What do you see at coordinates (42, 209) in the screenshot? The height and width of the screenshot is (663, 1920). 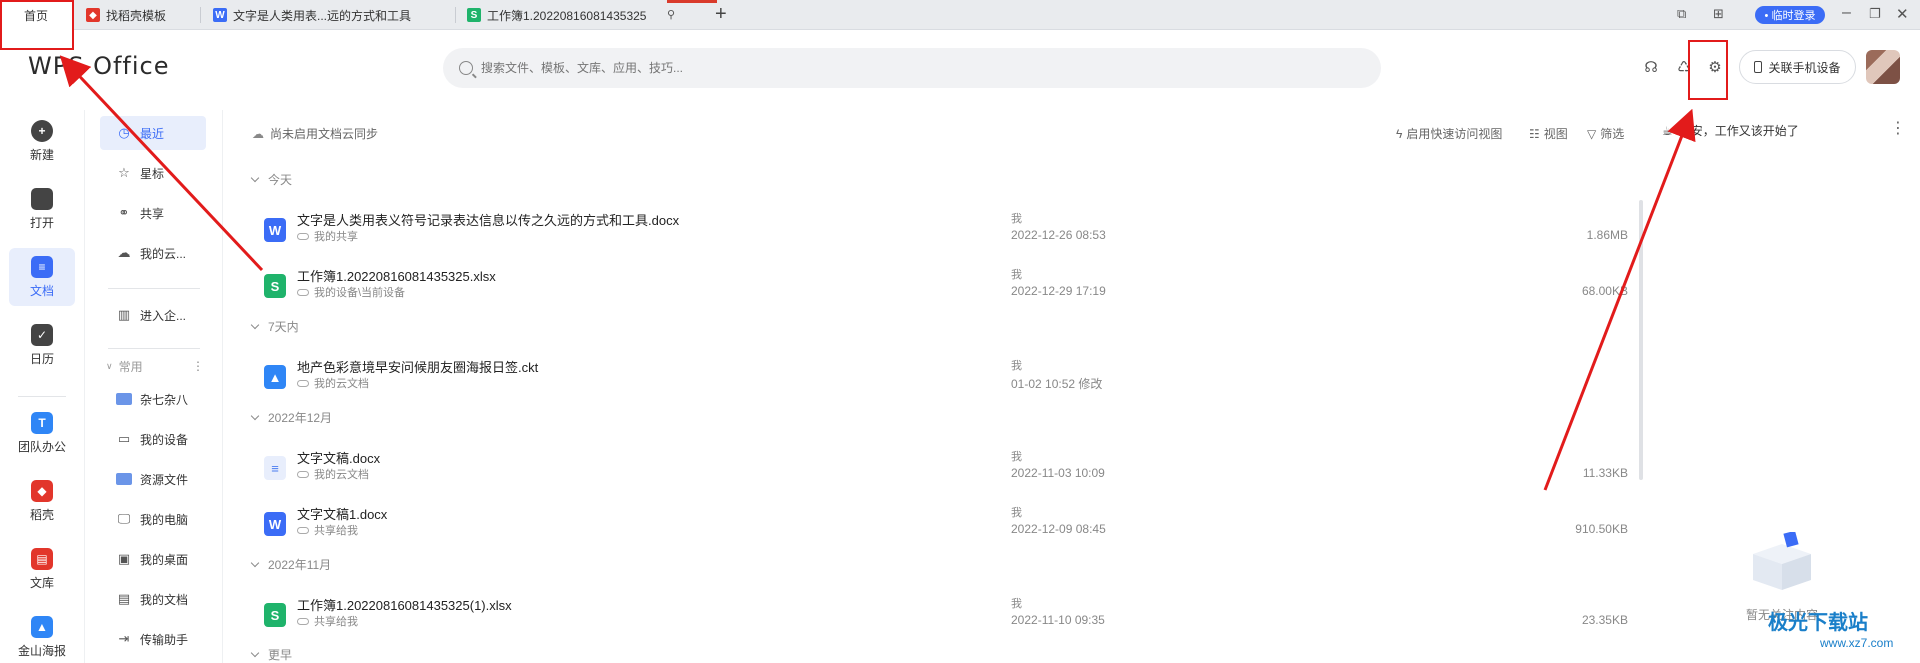 I see `rail-open: 打开` at bounding box center [42, 209].